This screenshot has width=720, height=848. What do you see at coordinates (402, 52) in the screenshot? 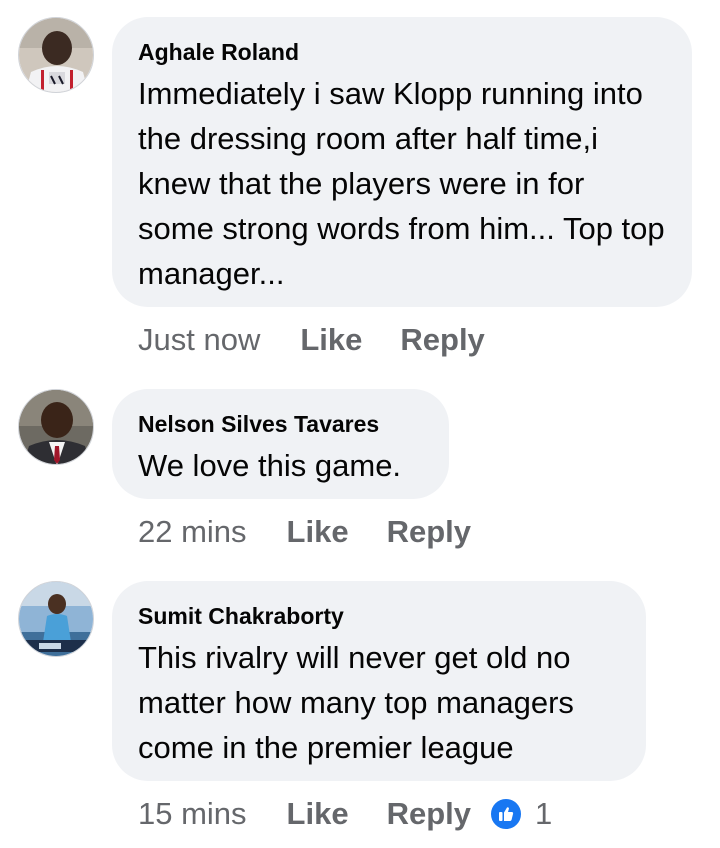
I see `comment-author: Aghale Roland` at bounding box center [402, 52].